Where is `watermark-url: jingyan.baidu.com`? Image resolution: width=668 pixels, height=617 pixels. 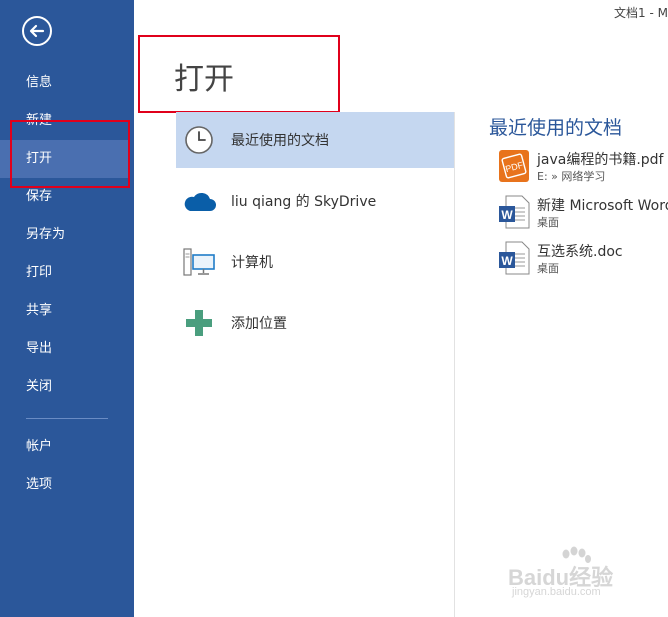 watermark-url: jingyan.baidu.com is located at coordinates (556, 592).